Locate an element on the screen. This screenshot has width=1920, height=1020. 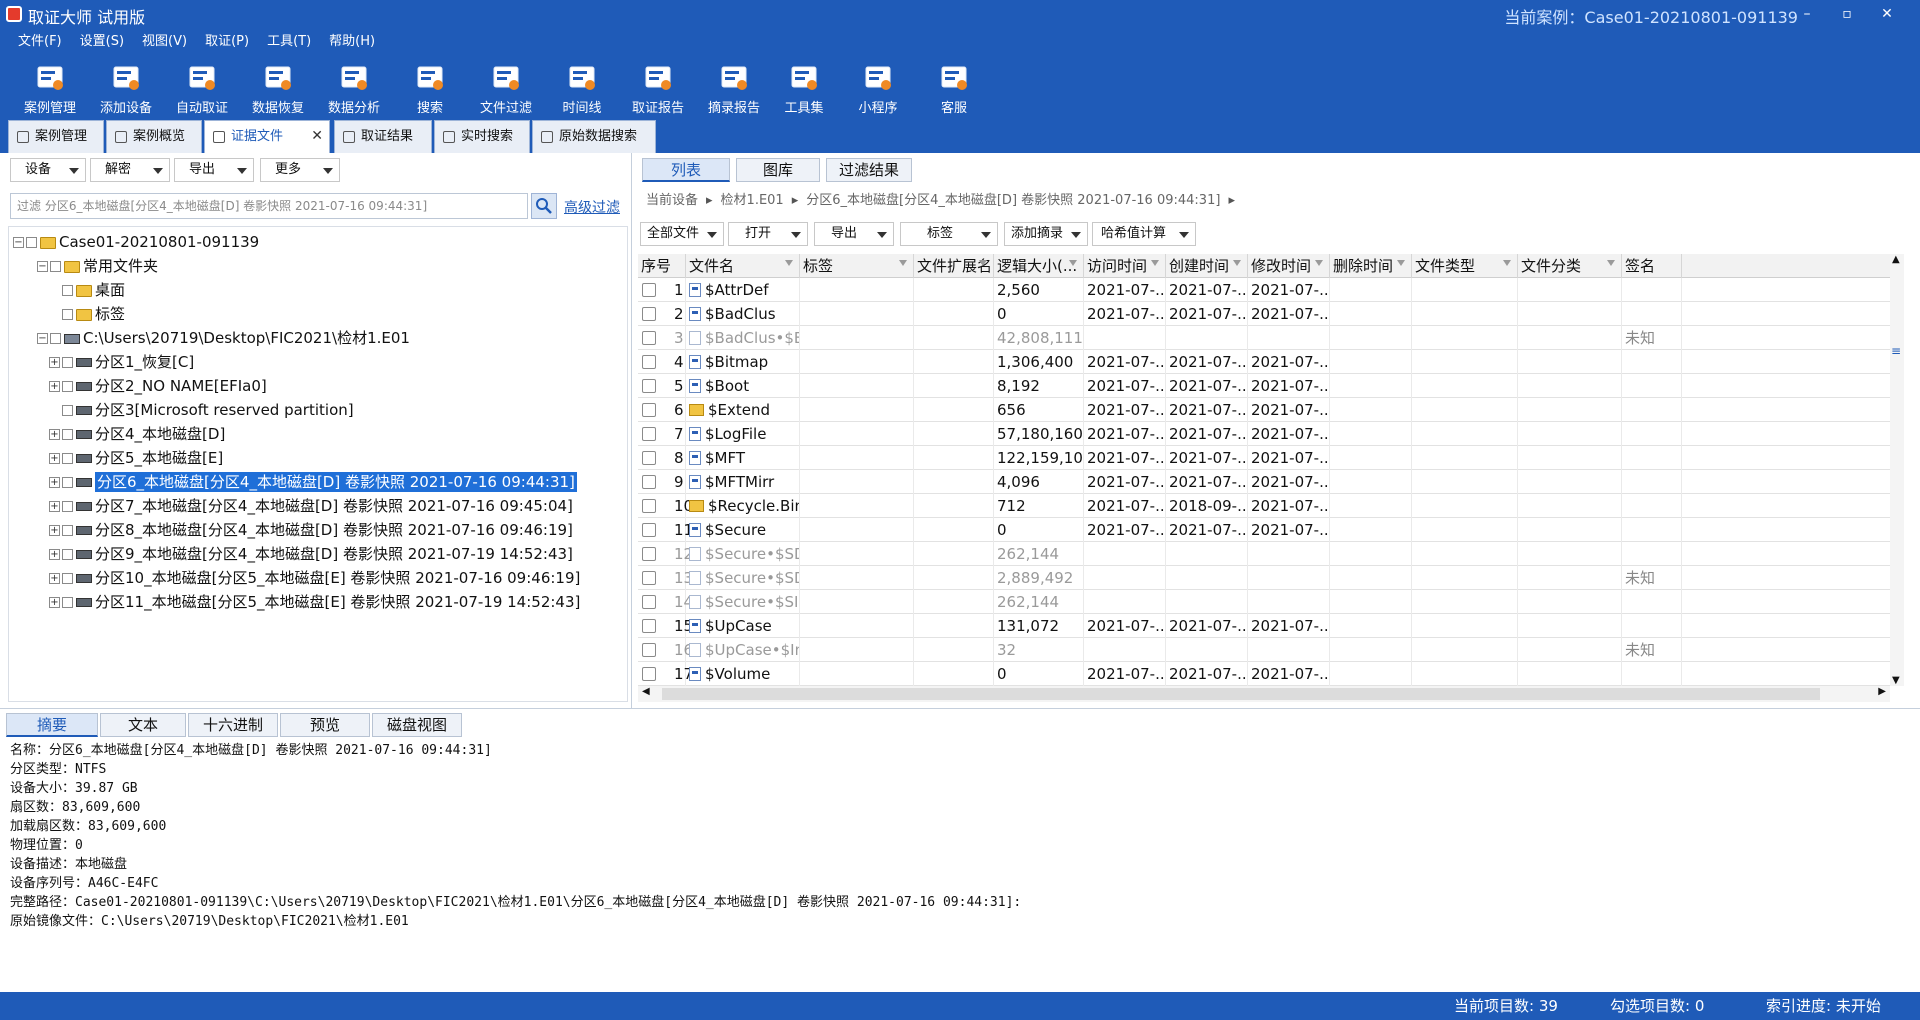
tree-node: − 常用文件夹 is located at coordinates (97, 266).